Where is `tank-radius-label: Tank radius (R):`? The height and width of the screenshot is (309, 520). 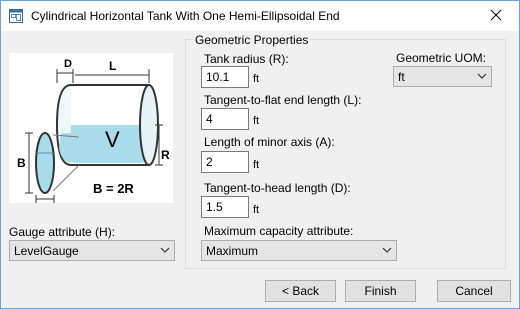 tank-radius-label: Tank radius (R): is located at coordinates (246, 59).